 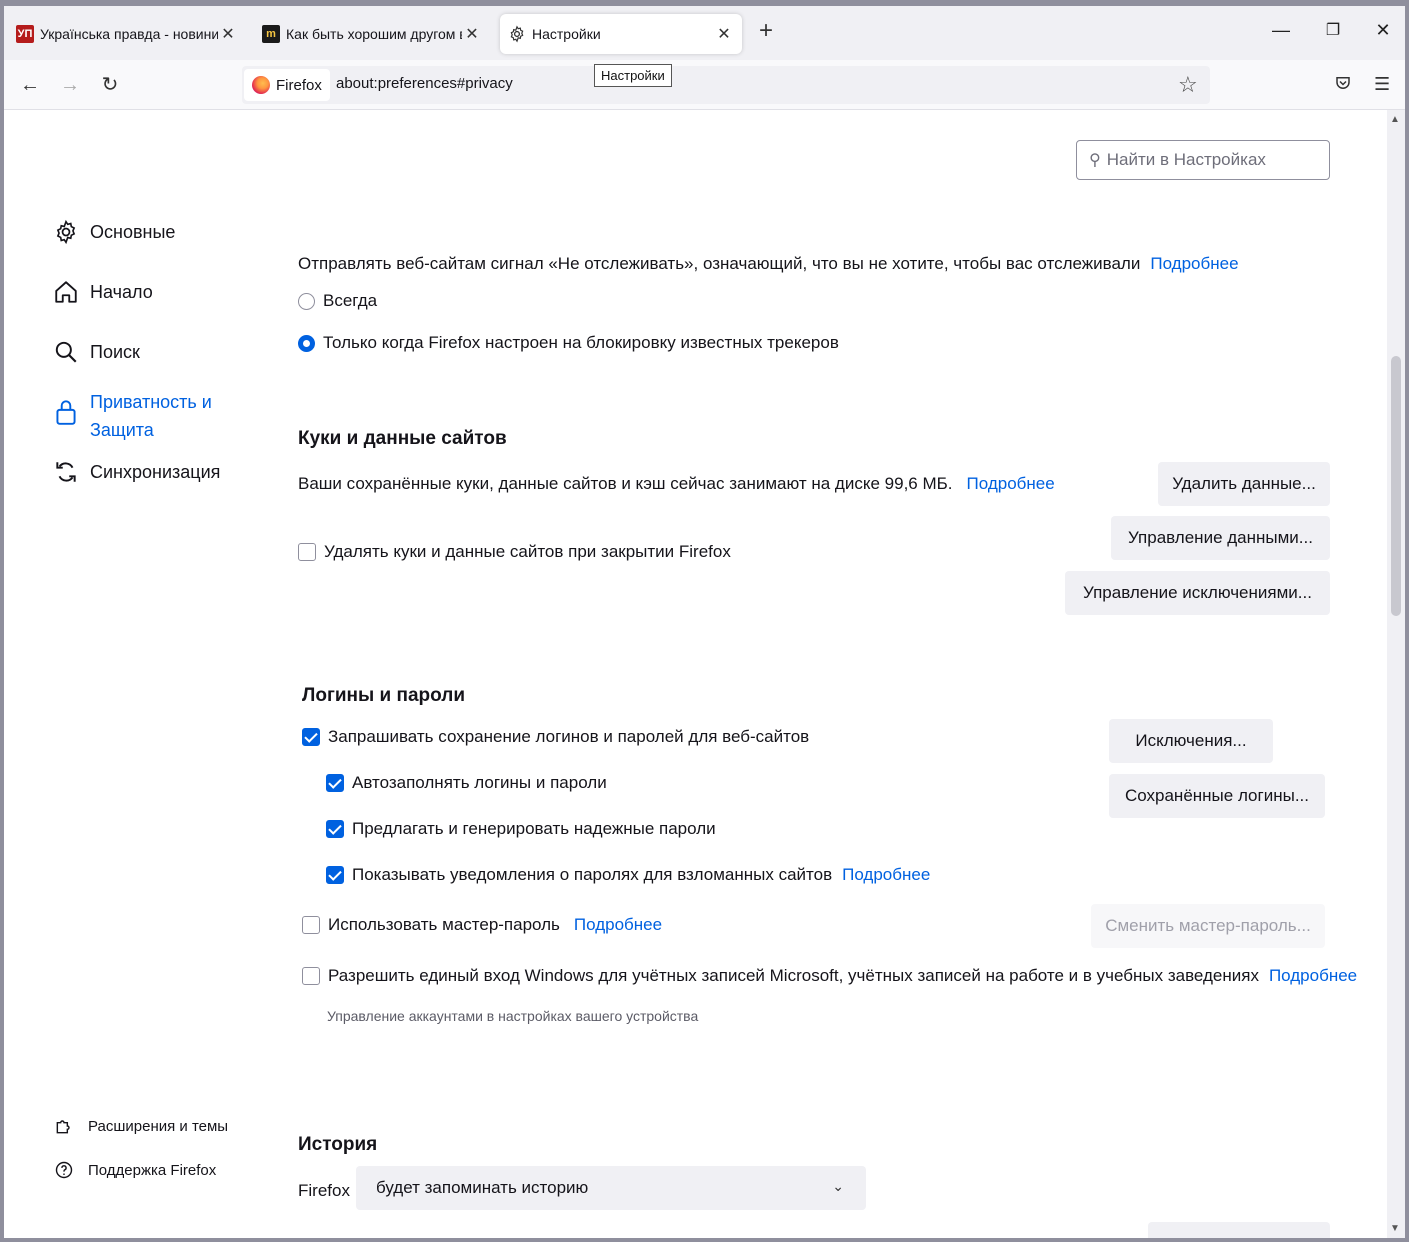 What do you see at coordinates (306, 343) in the screenshot?
I see `radio-tracking-only` at bounding box center [306, 343].